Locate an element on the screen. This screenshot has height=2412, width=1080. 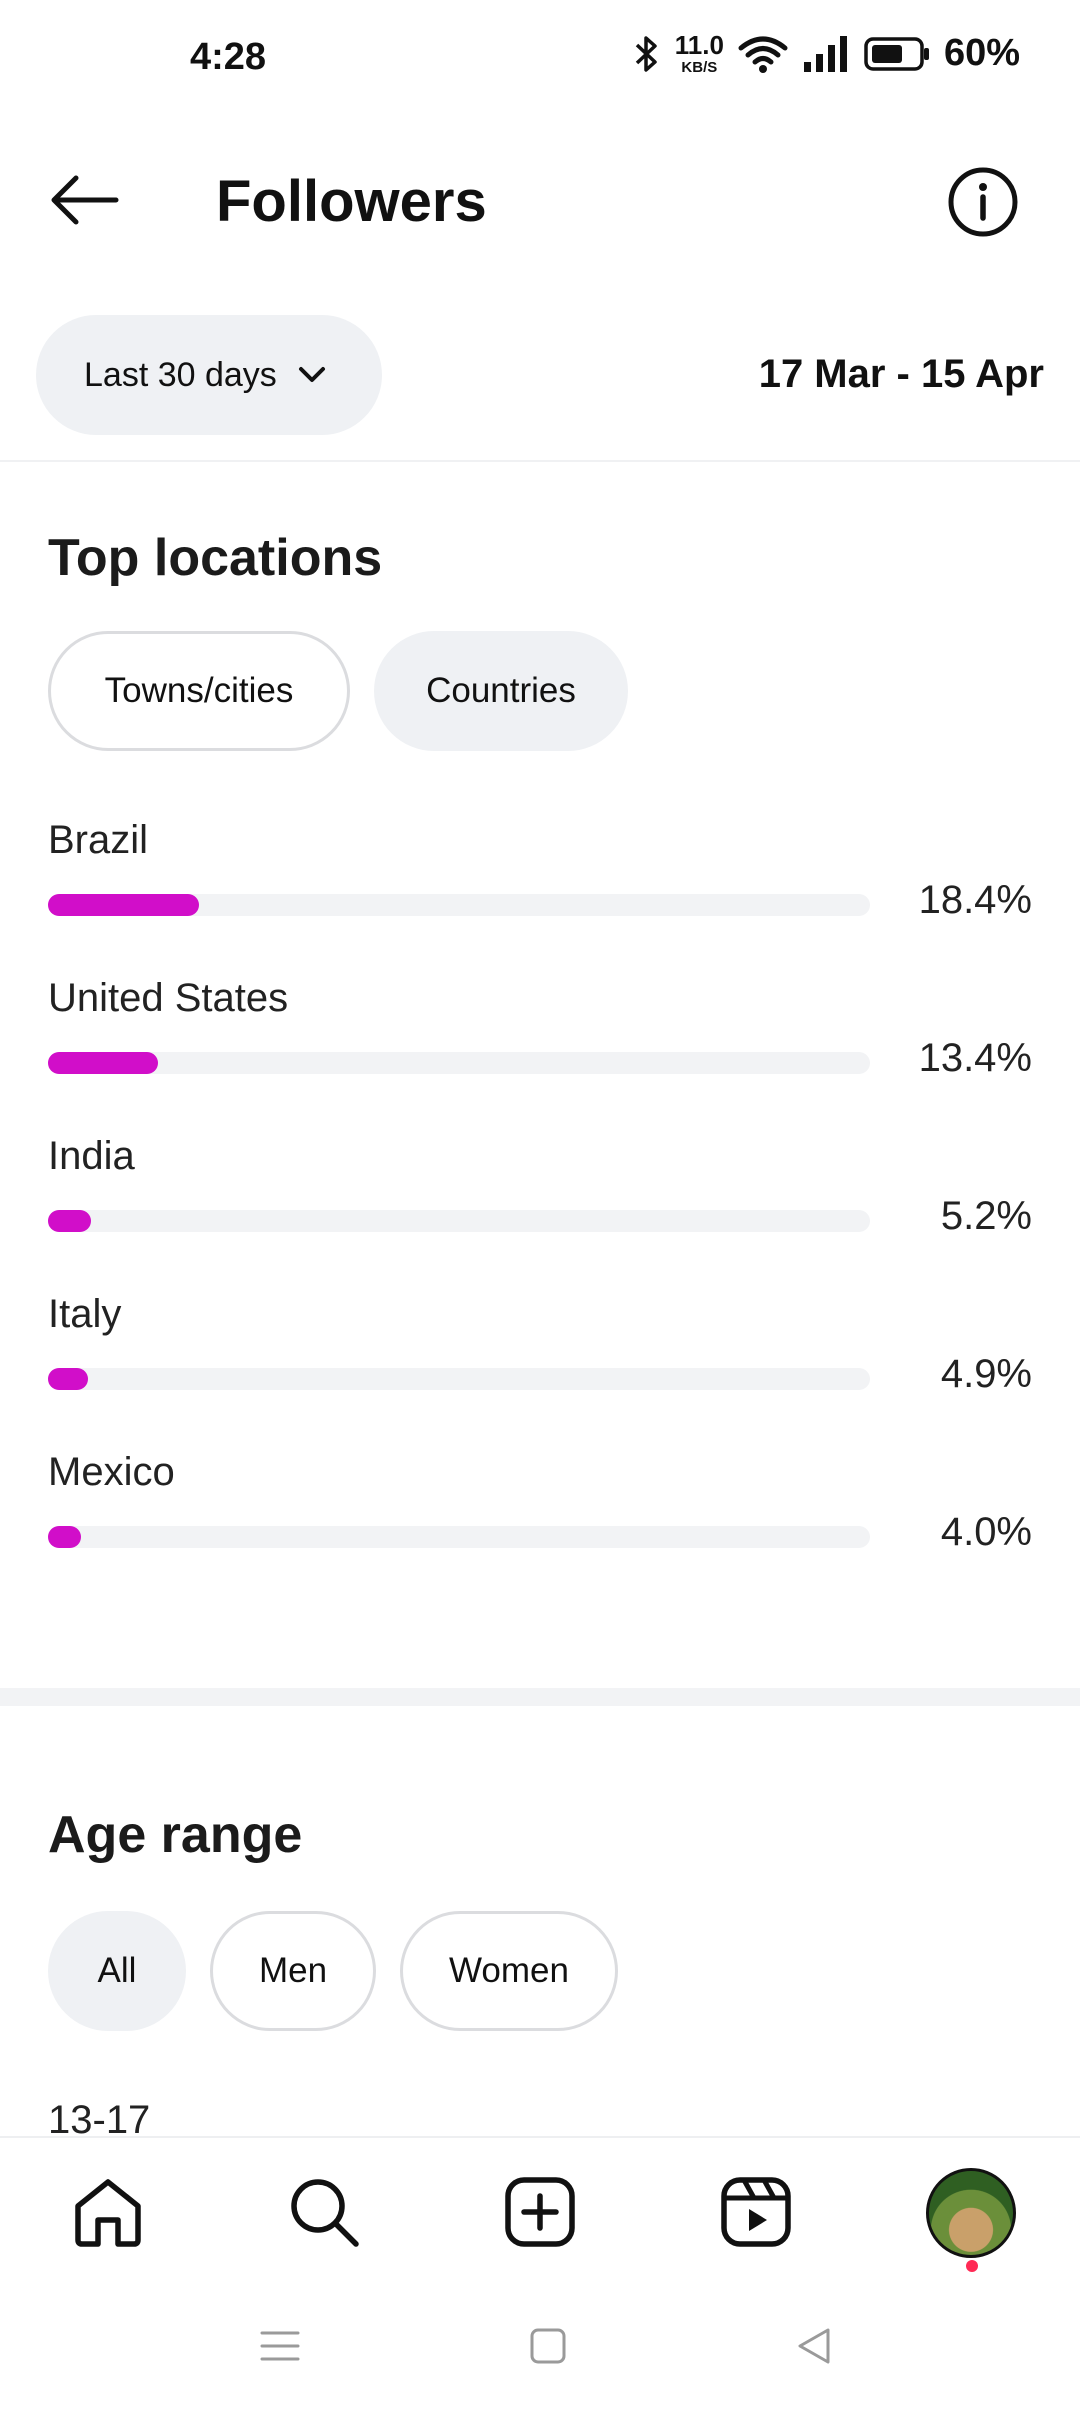
tab-label: All is located at coordinates (117, 1970).